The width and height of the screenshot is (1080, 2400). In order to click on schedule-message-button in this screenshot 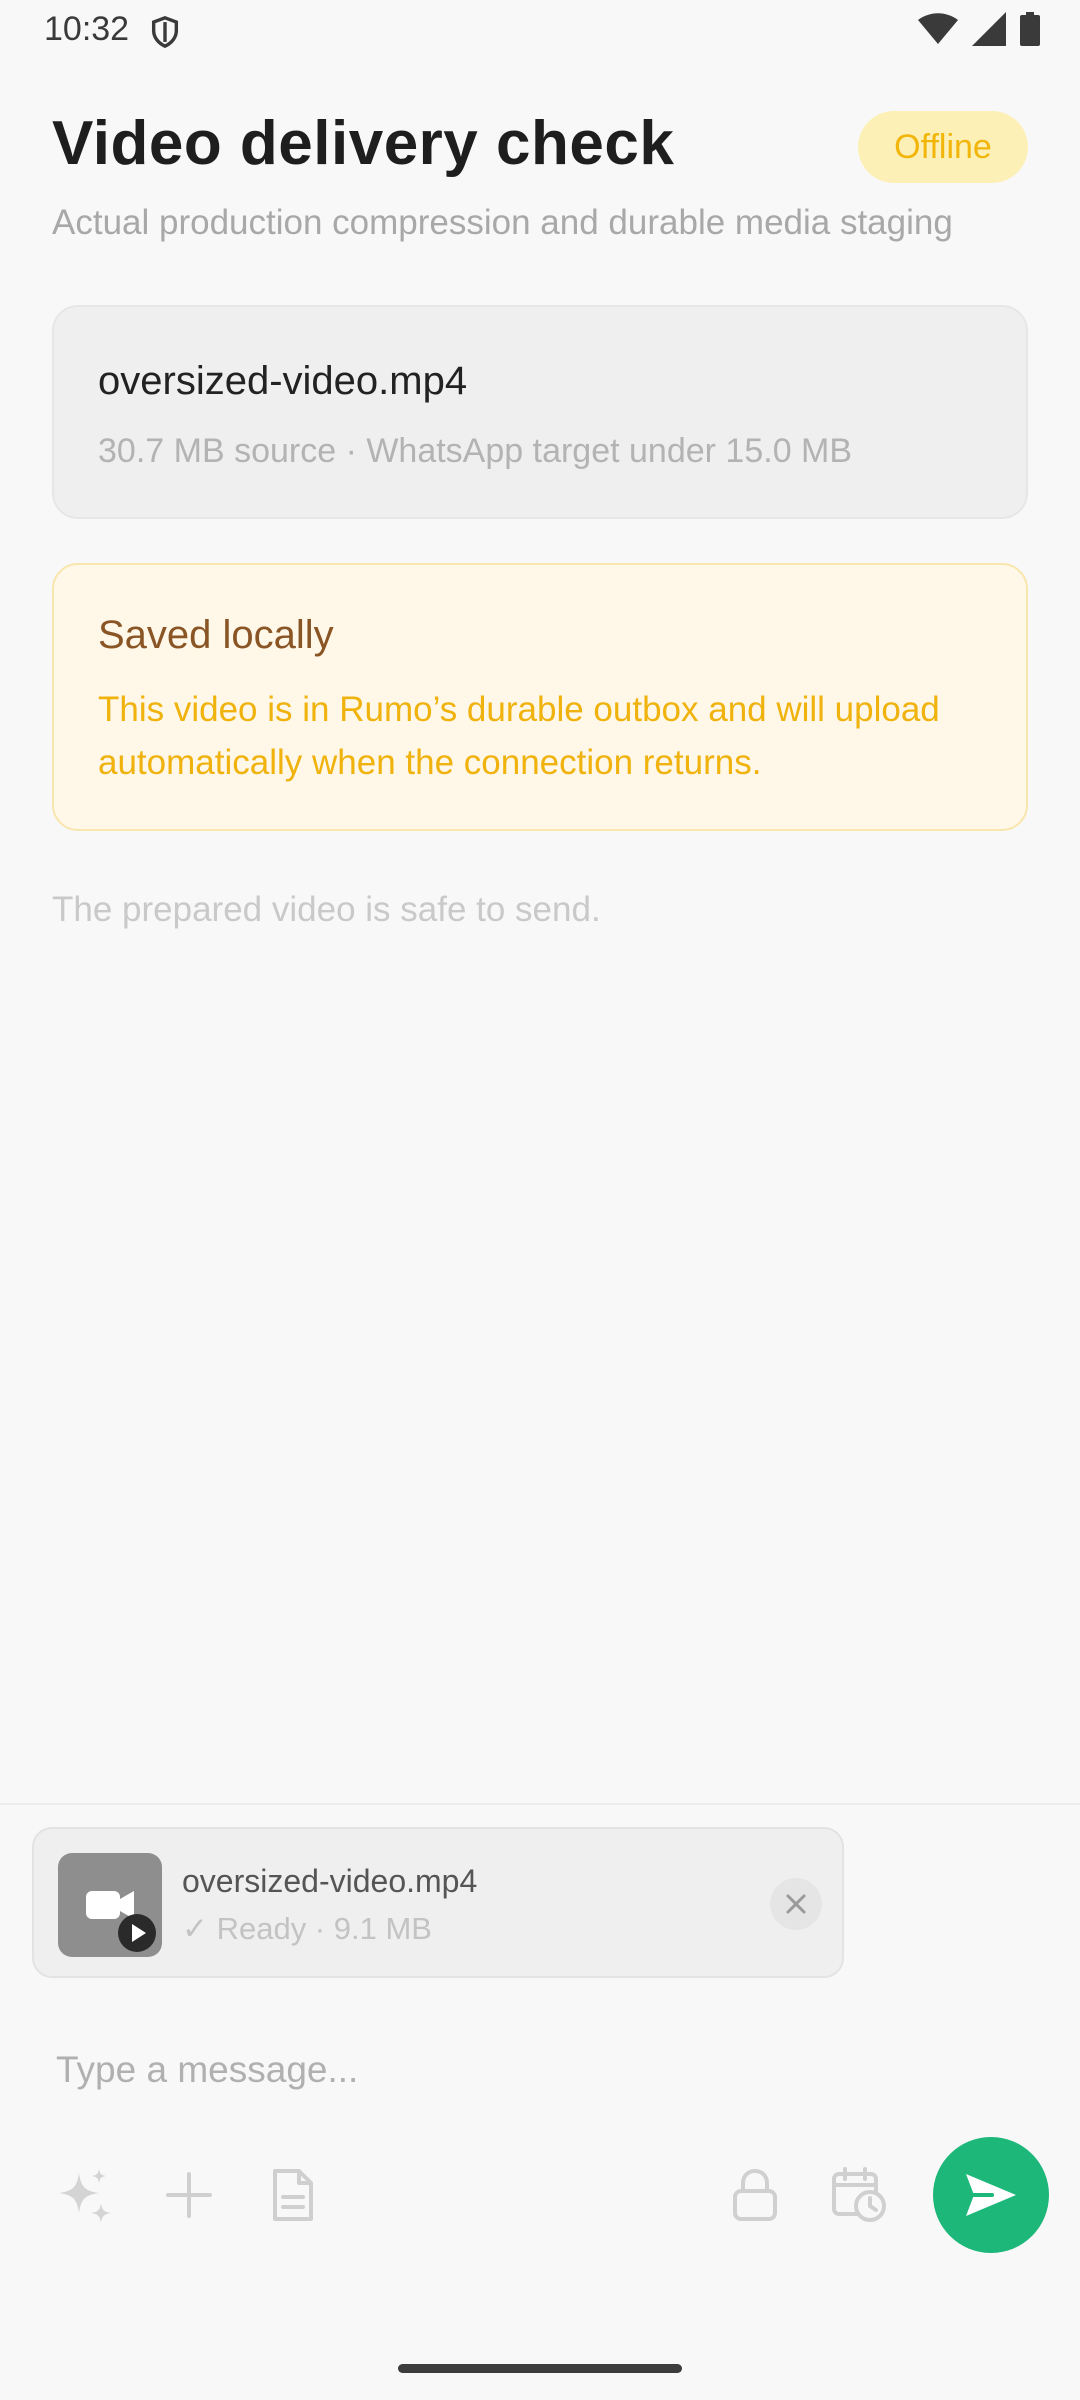, I will do `click(859, 2195)`.